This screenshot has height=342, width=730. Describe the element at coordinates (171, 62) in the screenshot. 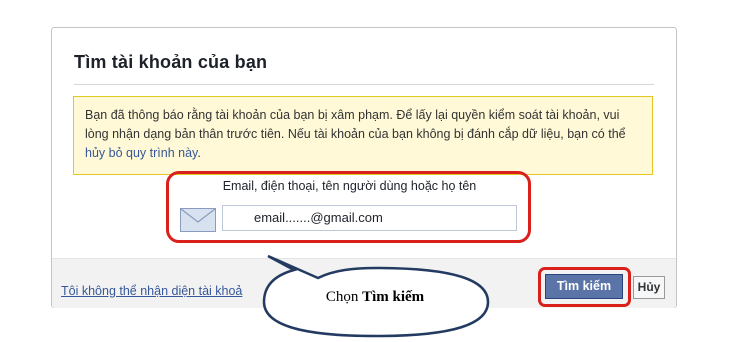

I see `dialog-title: Tìm tài khoản của bạn` at that location.